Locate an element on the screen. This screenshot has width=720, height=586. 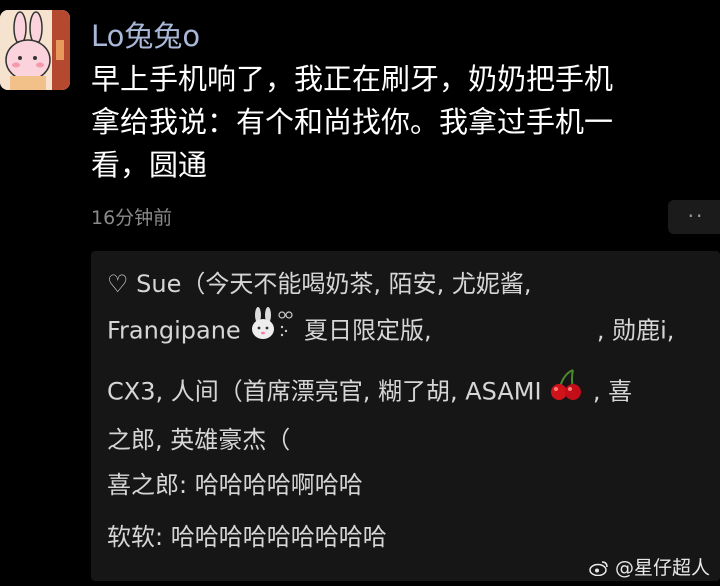
more-dots-icon: ·· is located at coordinates (696, 216).